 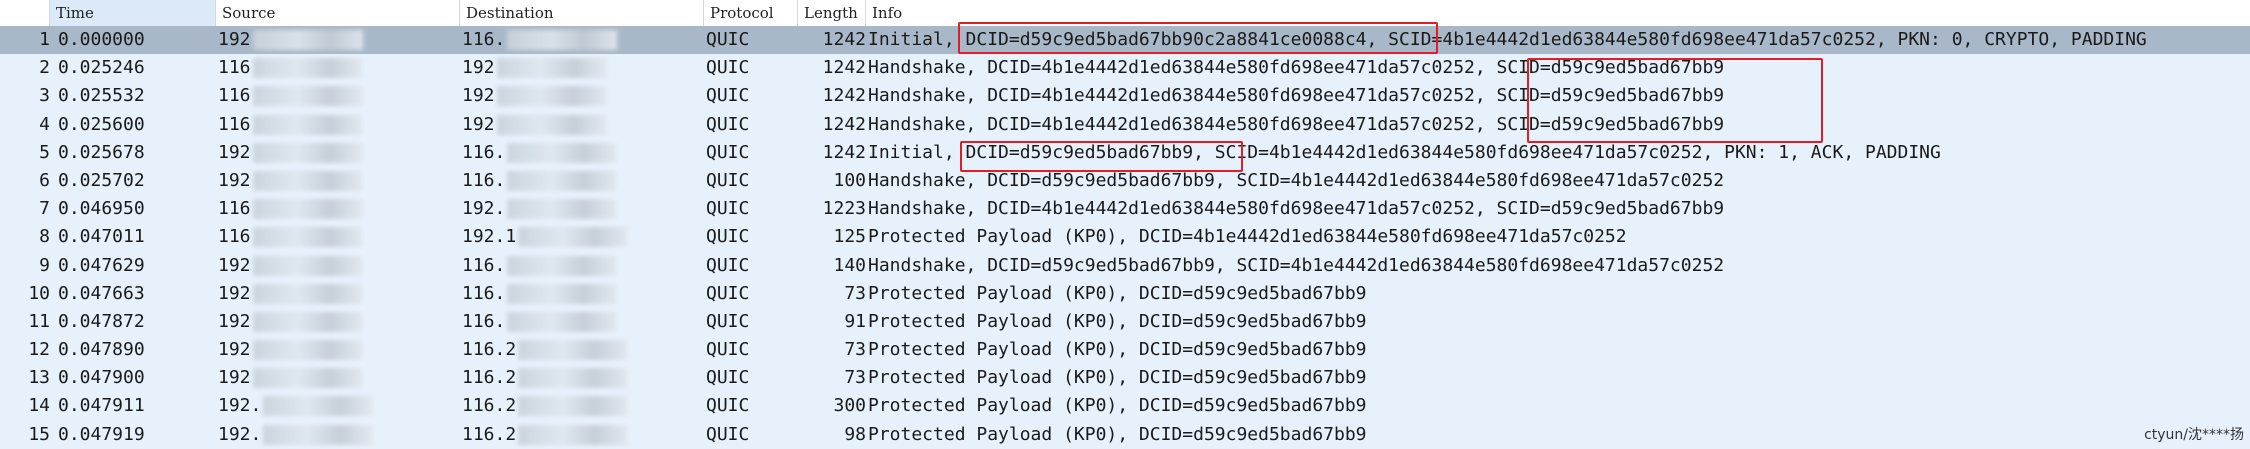 What do you see at coordinates (101, 293) in the screenshot?
I see `packet-time: 0.047663` at bounding box center [101, 293].